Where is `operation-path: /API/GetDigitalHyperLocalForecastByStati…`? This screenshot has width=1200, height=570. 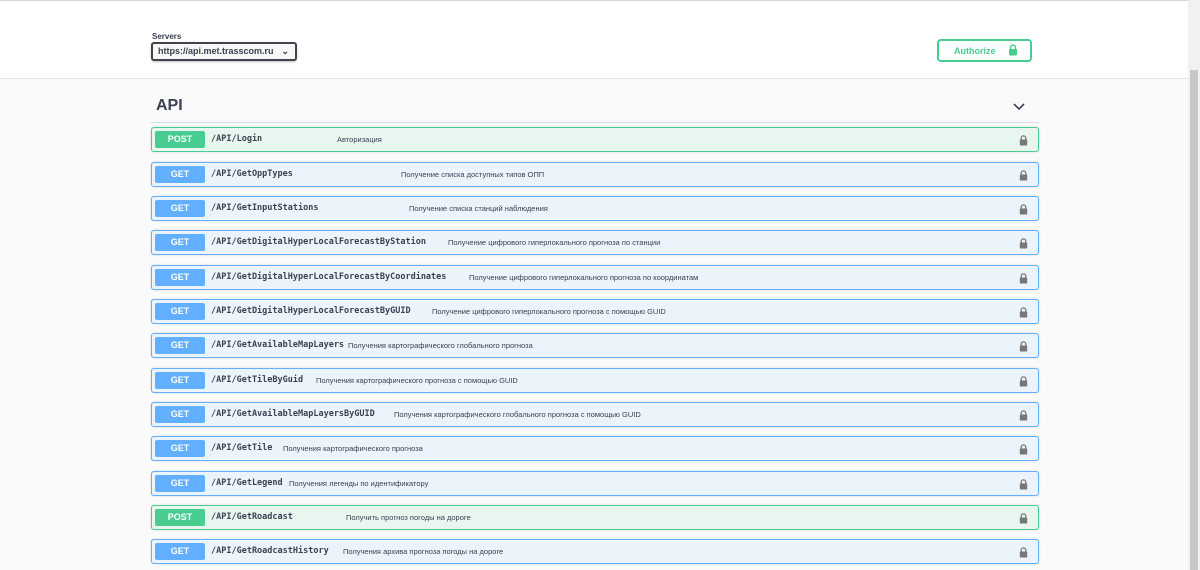
operation-path: /API/GetDigitalHyperLocalForecastByStati… is located at coordinates (318, 242).